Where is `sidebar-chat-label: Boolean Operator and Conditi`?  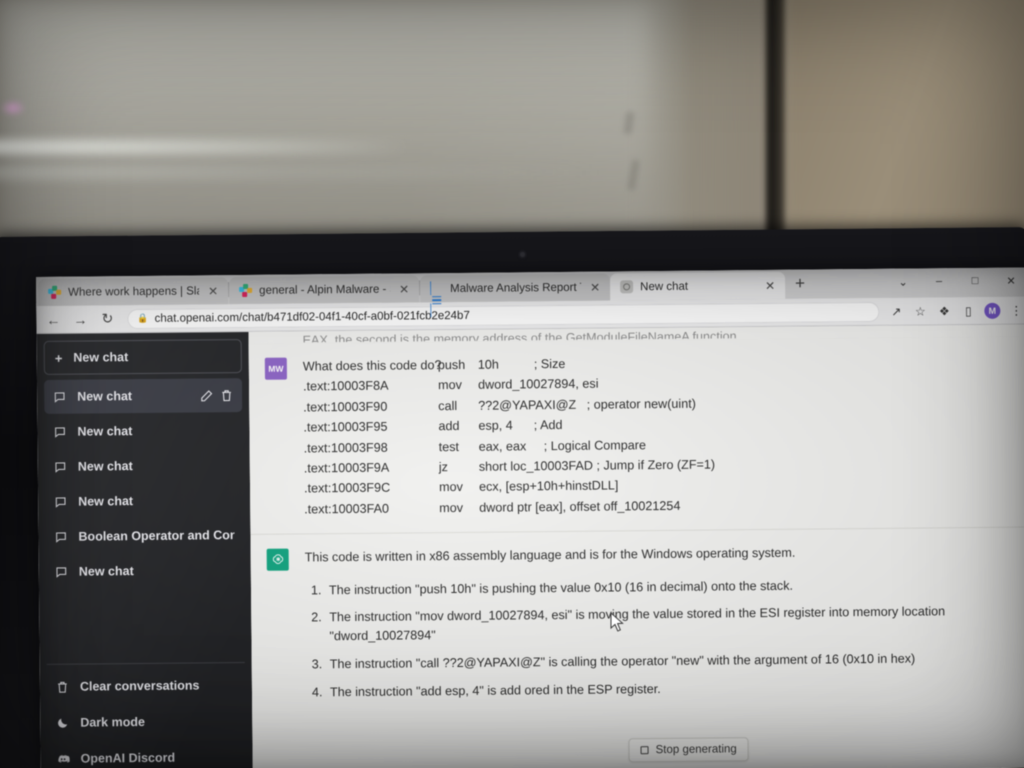
sidebar-chat-label: Boolean Operator and Conditi is located at coordinates (156, 536).